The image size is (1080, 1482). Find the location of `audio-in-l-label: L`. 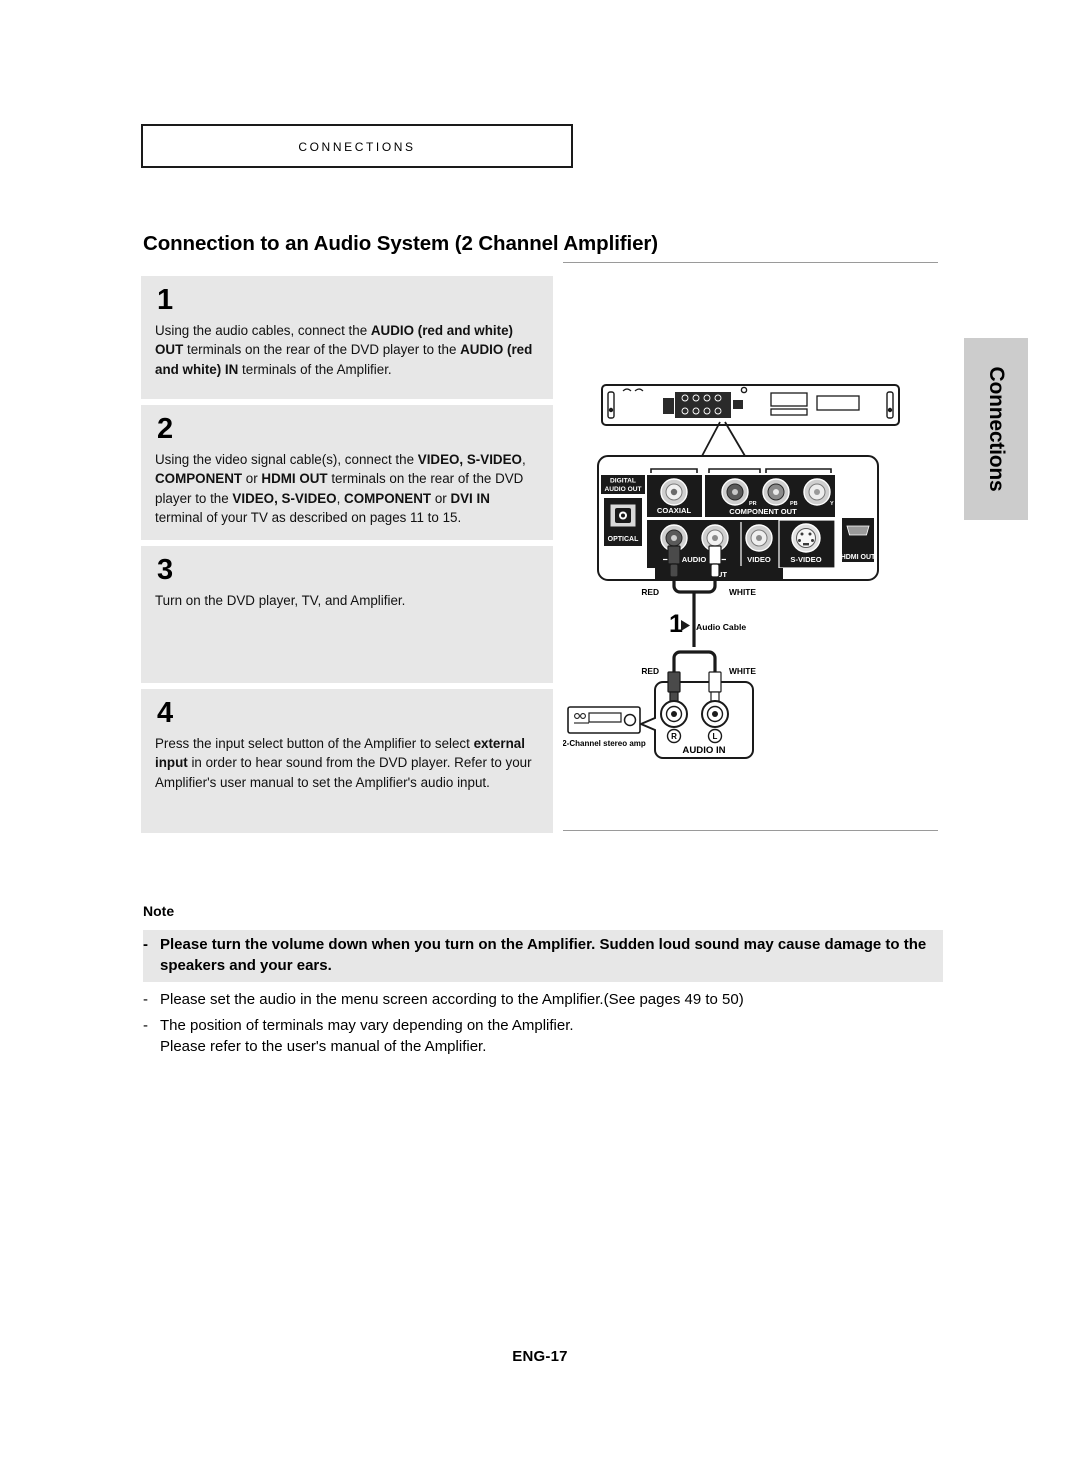

audio-in-l-label: L is located at coordinates (715, 736).